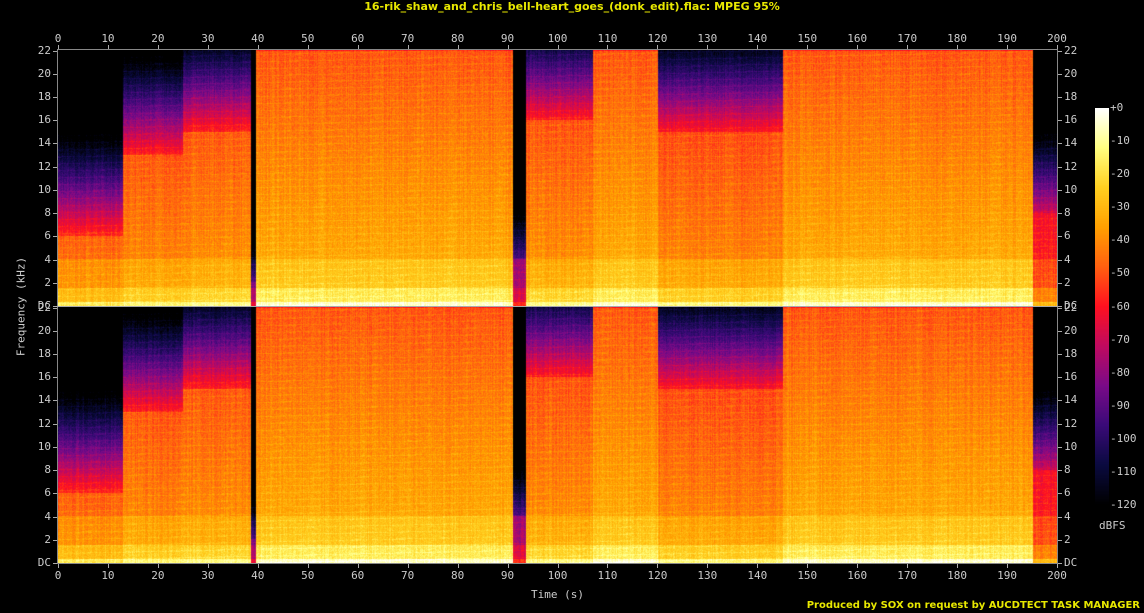 This screenshot has height=613, width=1144. I want to click on x-tick-label-top: 120, so click(657, 38).